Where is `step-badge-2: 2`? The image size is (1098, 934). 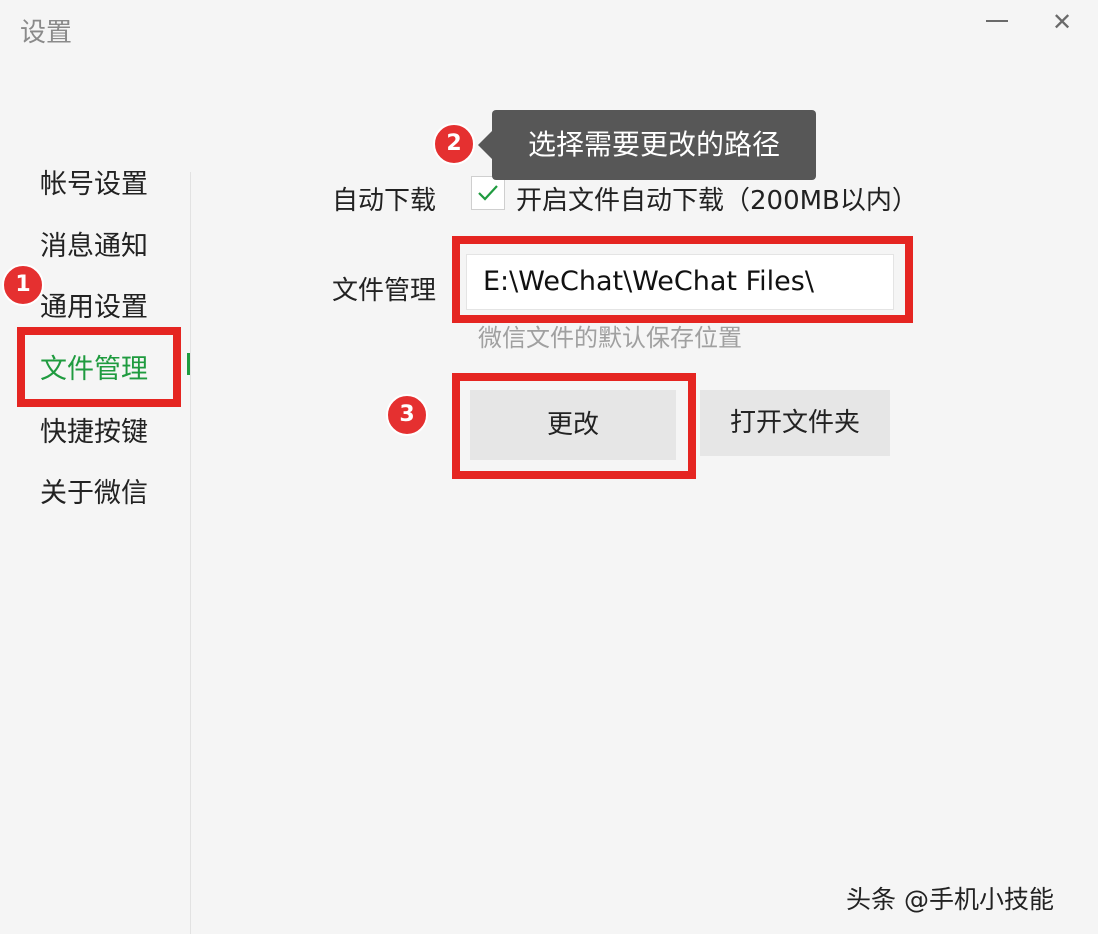
step-badge-2: 2 is located at coordinates (454, 144).